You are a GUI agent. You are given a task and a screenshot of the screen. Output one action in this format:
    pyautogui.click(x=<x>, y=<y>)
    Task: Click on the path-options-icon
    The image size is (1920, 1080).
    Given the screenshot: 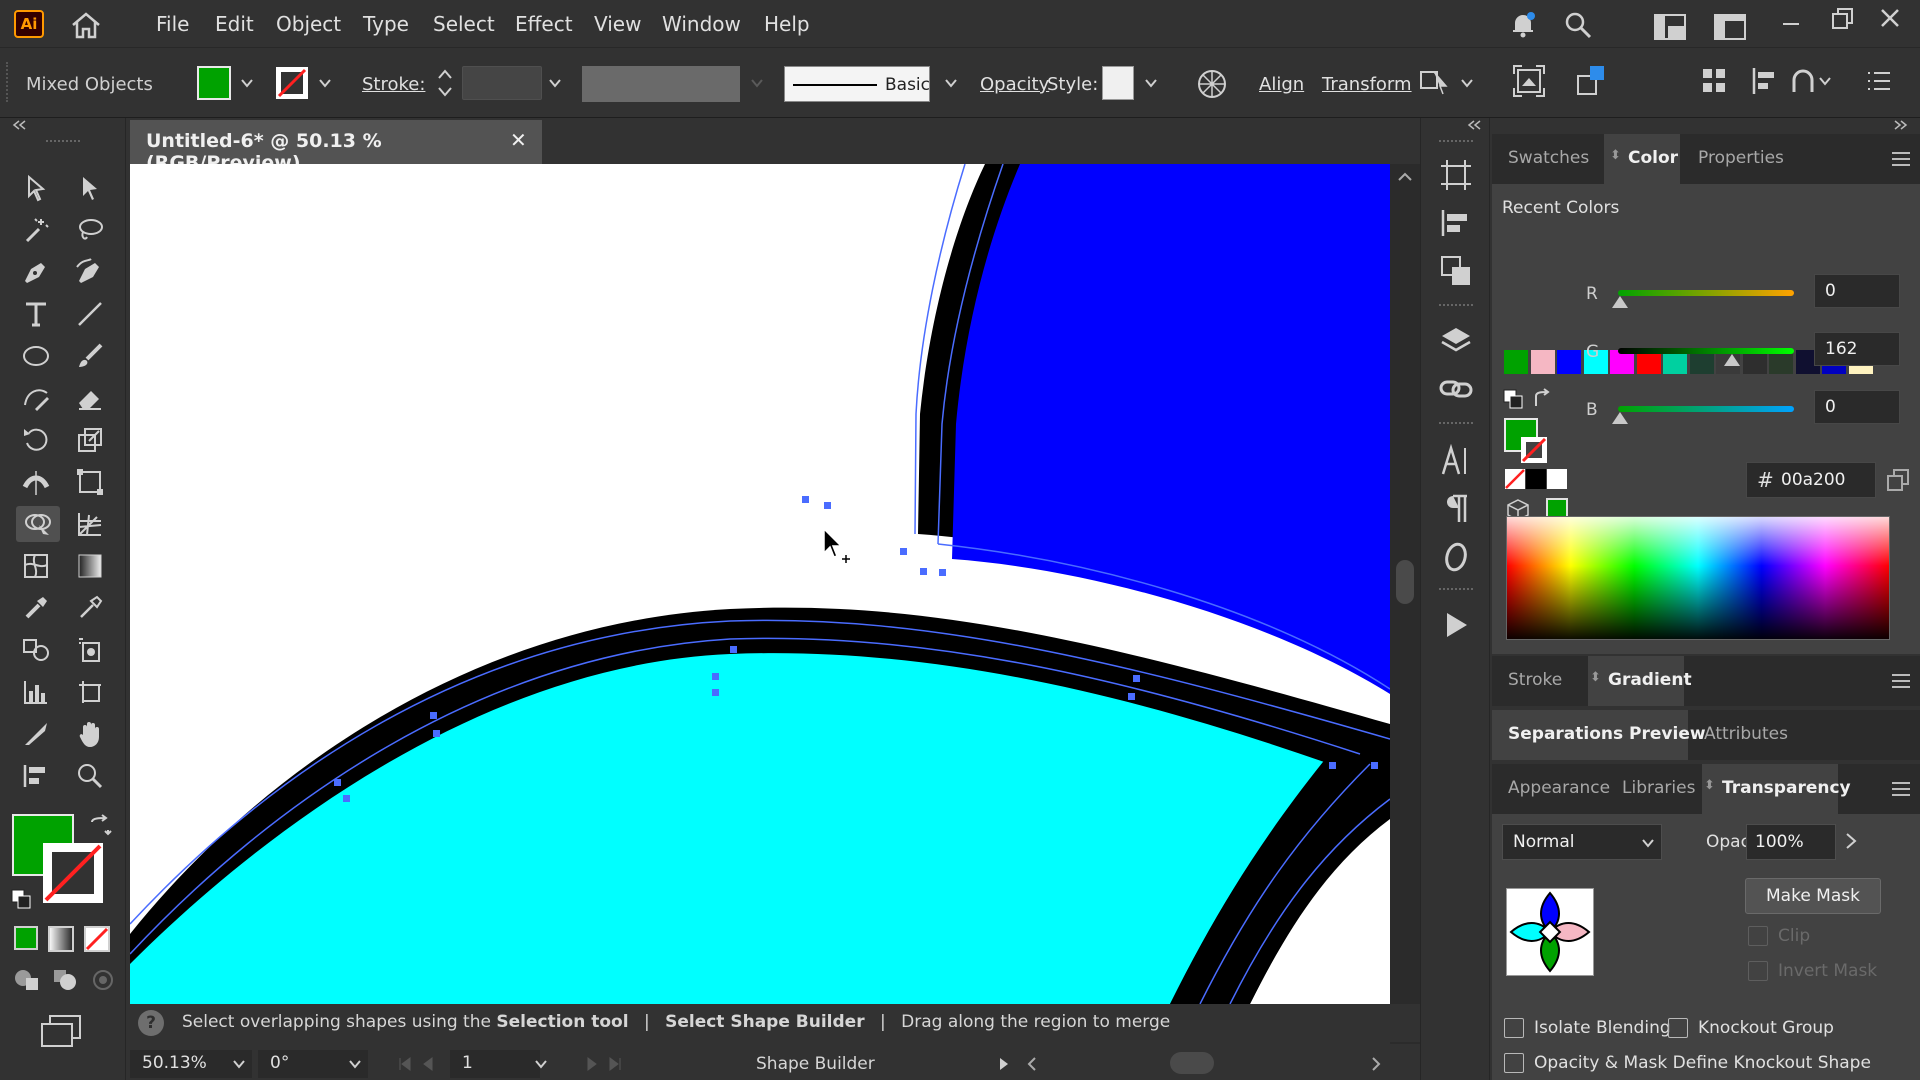 What is the action you would take?
    pyautogui.click(x=1812, y=81)
    